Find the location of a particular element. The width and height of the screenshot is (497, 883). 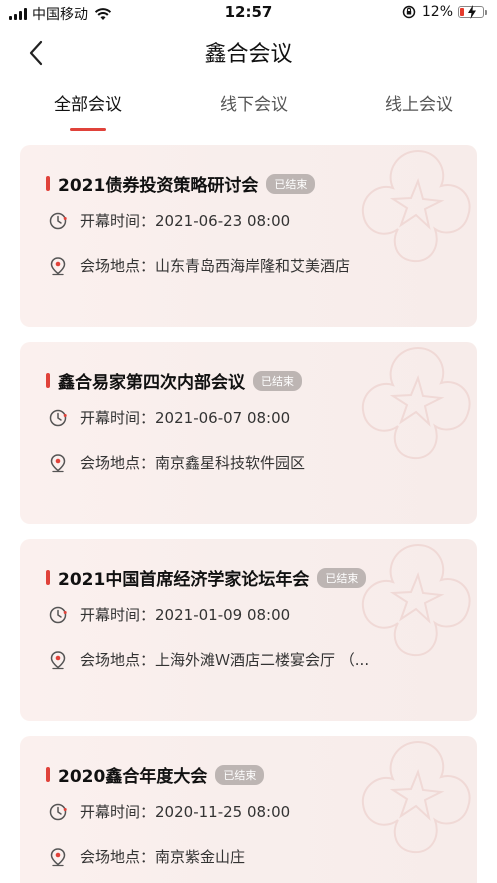

meeting-place-row: 会场地点： 南京鑫星科技软件园区 is located at coordinates (176, 462).